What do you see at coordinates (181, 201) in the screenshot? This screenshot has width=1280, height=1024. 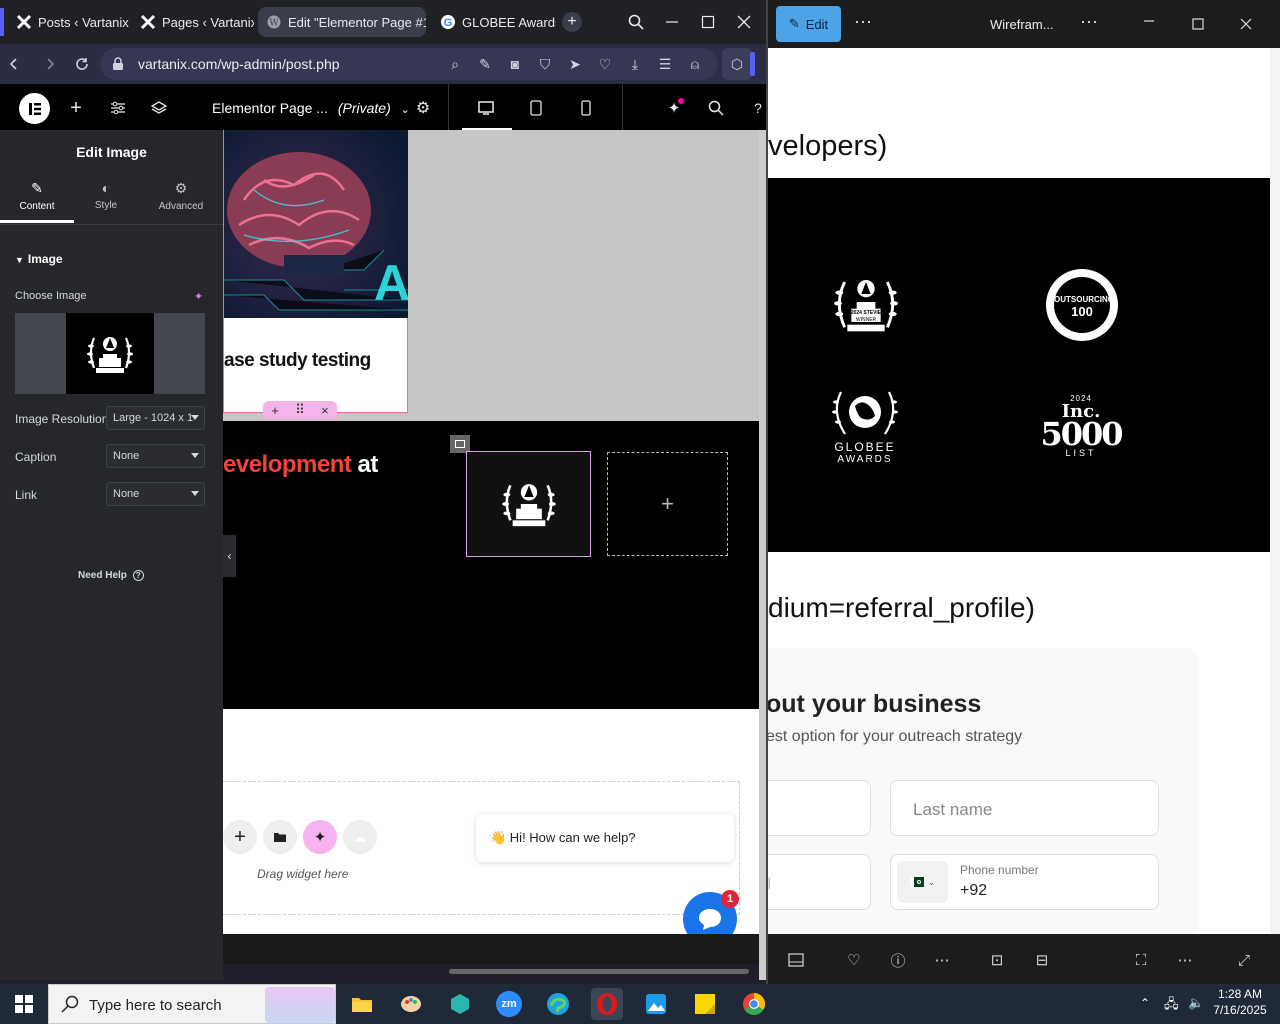 I see `tab-advanced: ⚙ Advanced` at bounding box center [181, 201].